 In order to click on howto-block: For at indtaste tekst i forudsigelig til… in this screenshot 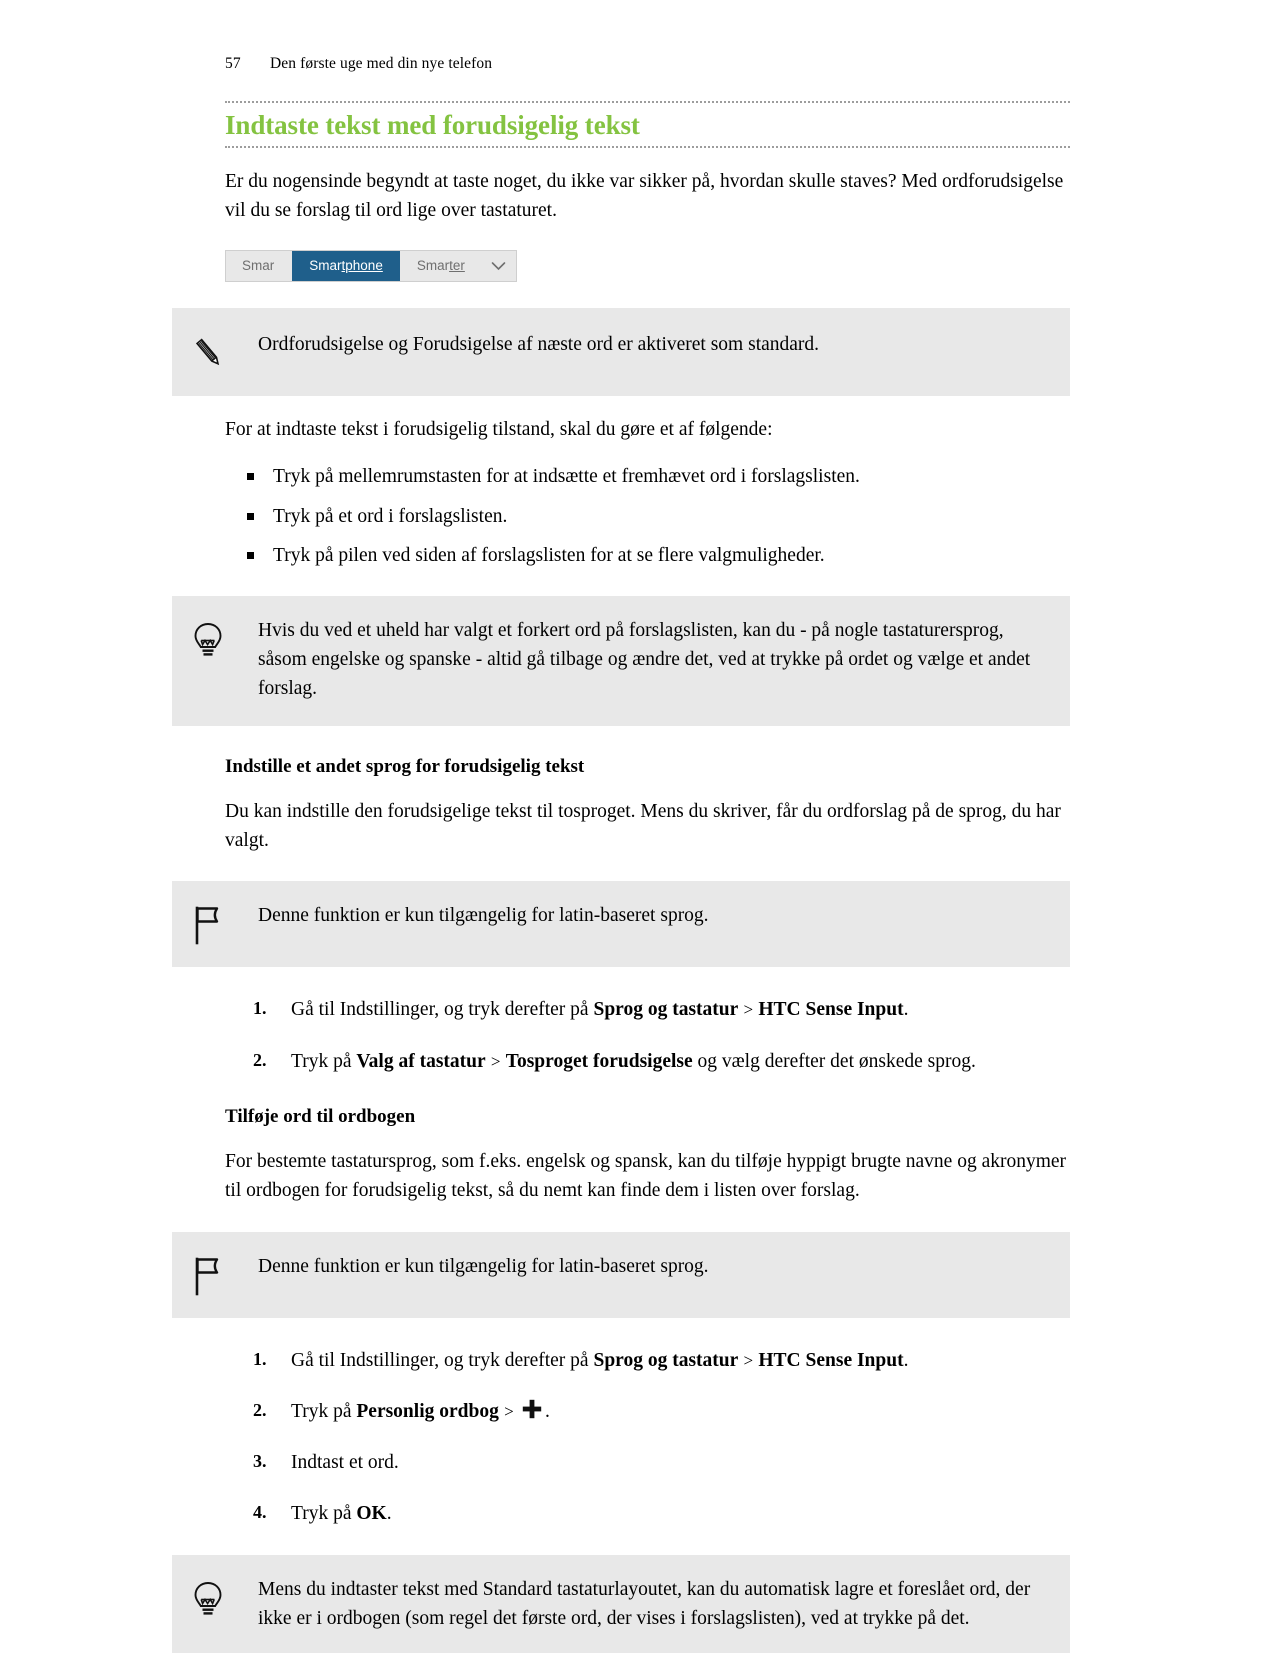, I will do `click(647, 493)`.